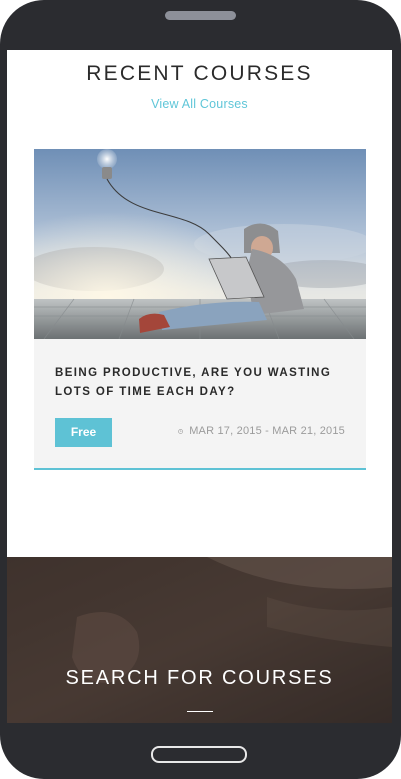 The width and height of the screenshot is (401, 779). I want to click on search-section-title: SEARCH FOR COURSES, so click(199, 678).